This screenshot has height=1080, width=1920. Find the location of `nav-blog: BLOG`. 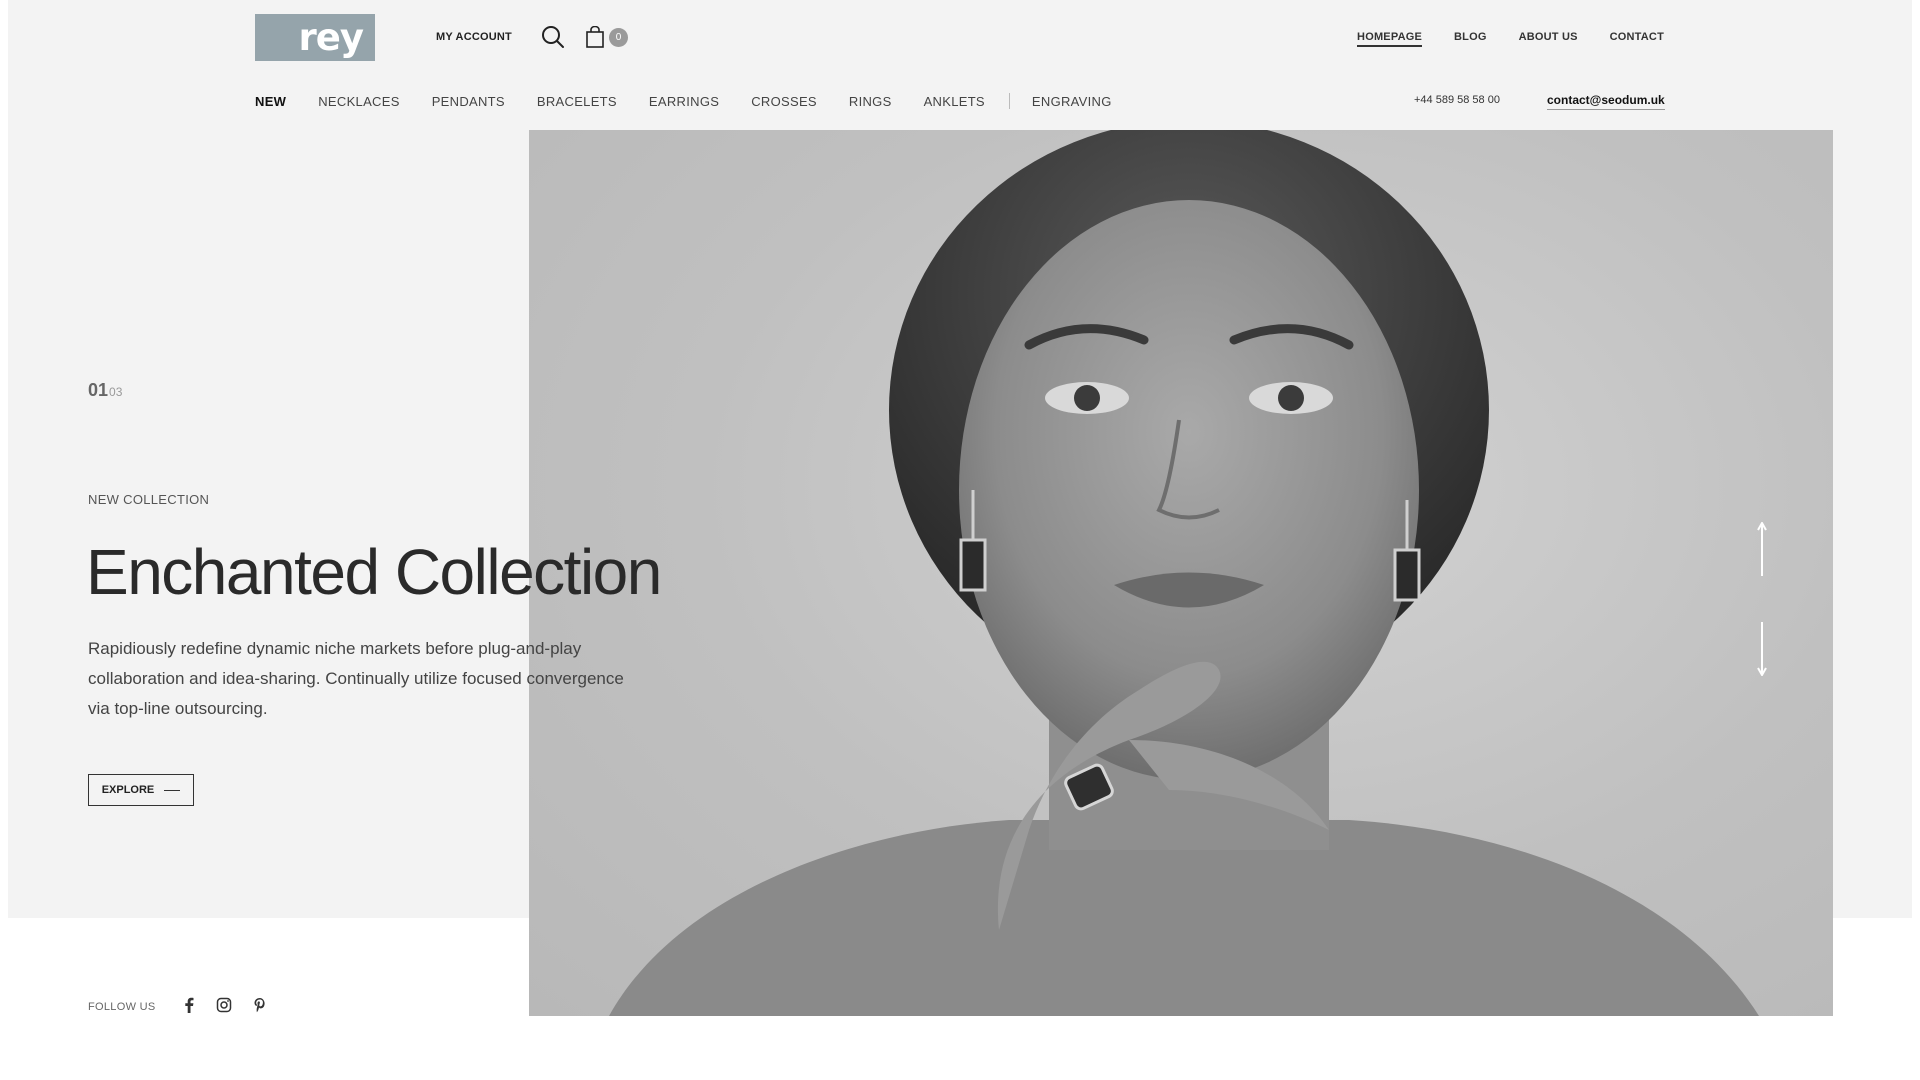

nav-blog: BLOG is located at coordinates (1470, 39).